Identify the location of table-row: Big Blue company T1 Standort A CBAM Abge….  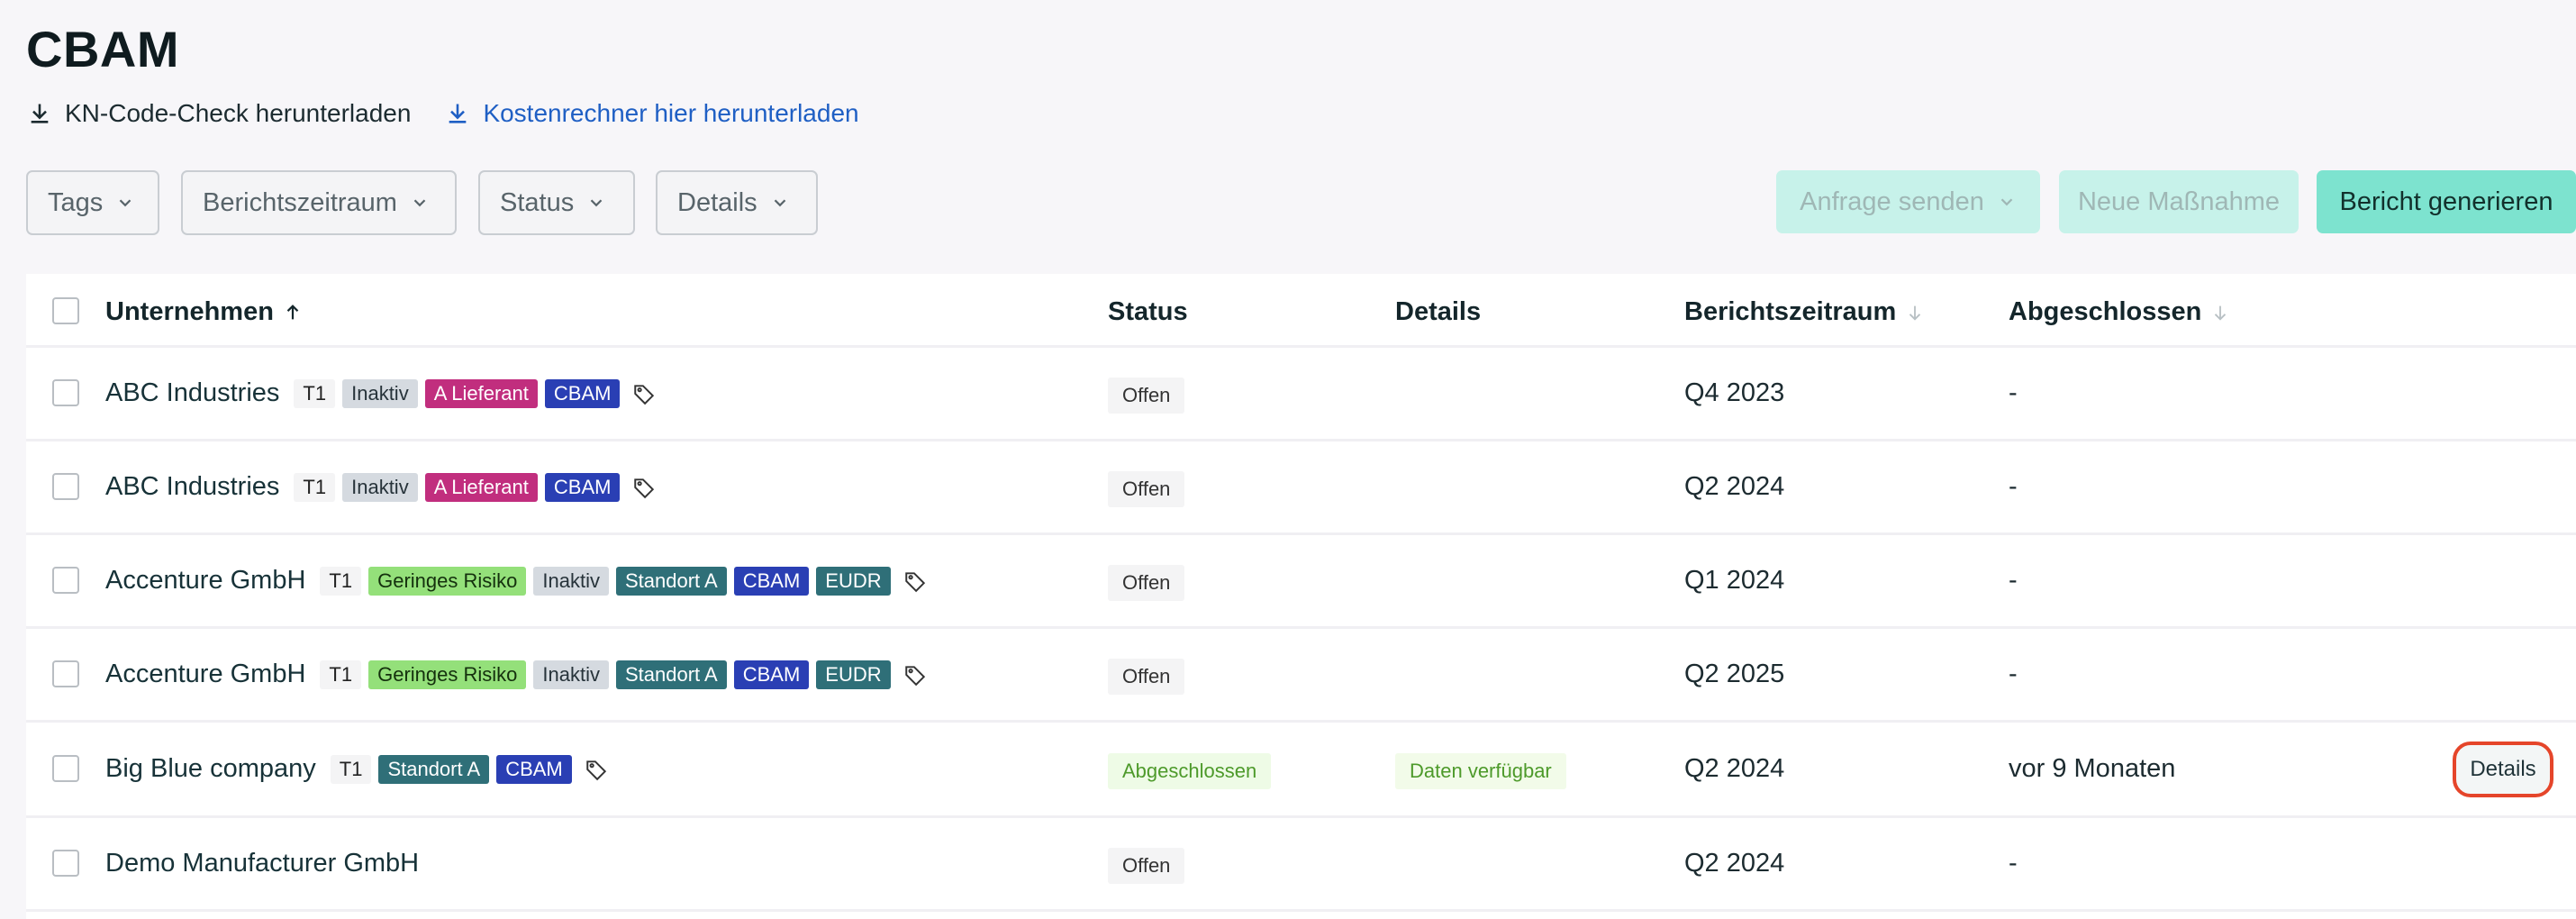
(1301, 770).